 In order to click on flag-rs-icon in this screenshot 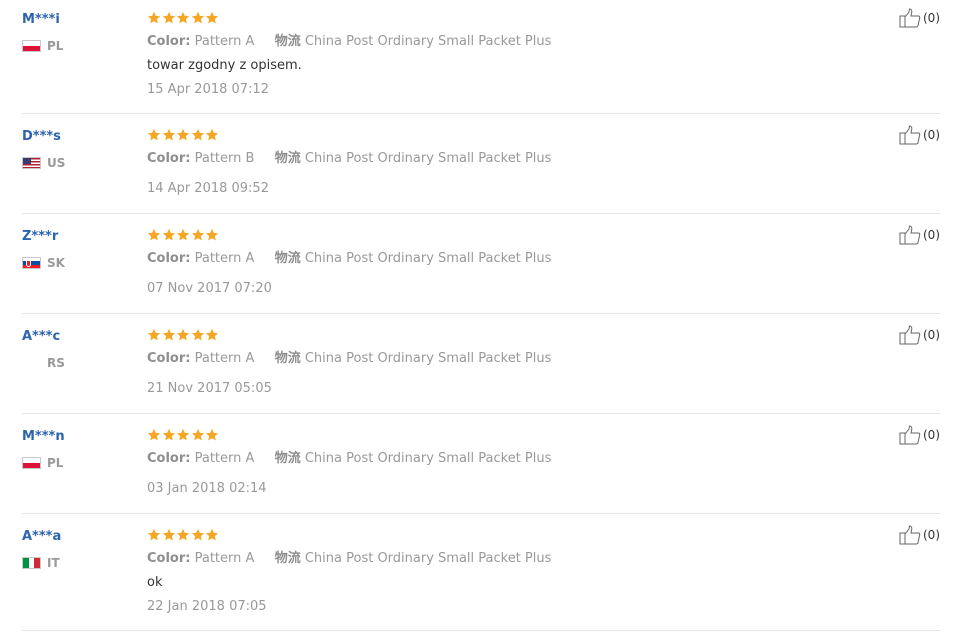, I will do `click(31, 363)`.